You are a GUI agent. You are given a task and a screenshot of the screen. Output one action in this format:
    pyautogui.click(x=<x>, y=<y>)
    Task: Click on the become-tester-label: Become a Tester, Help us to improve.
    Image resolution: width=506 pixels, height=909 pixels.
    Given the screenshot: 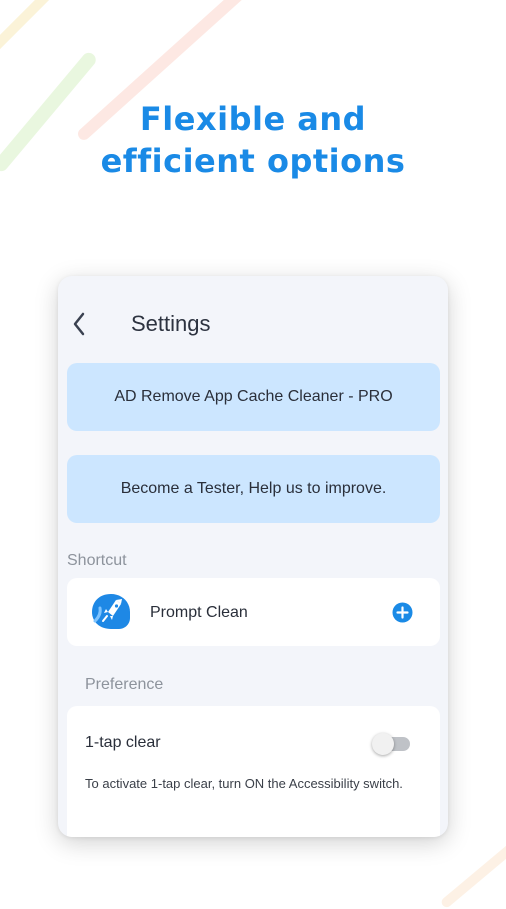 What is the action you would take?
    pyautogui.click(x=253, y=488)
    